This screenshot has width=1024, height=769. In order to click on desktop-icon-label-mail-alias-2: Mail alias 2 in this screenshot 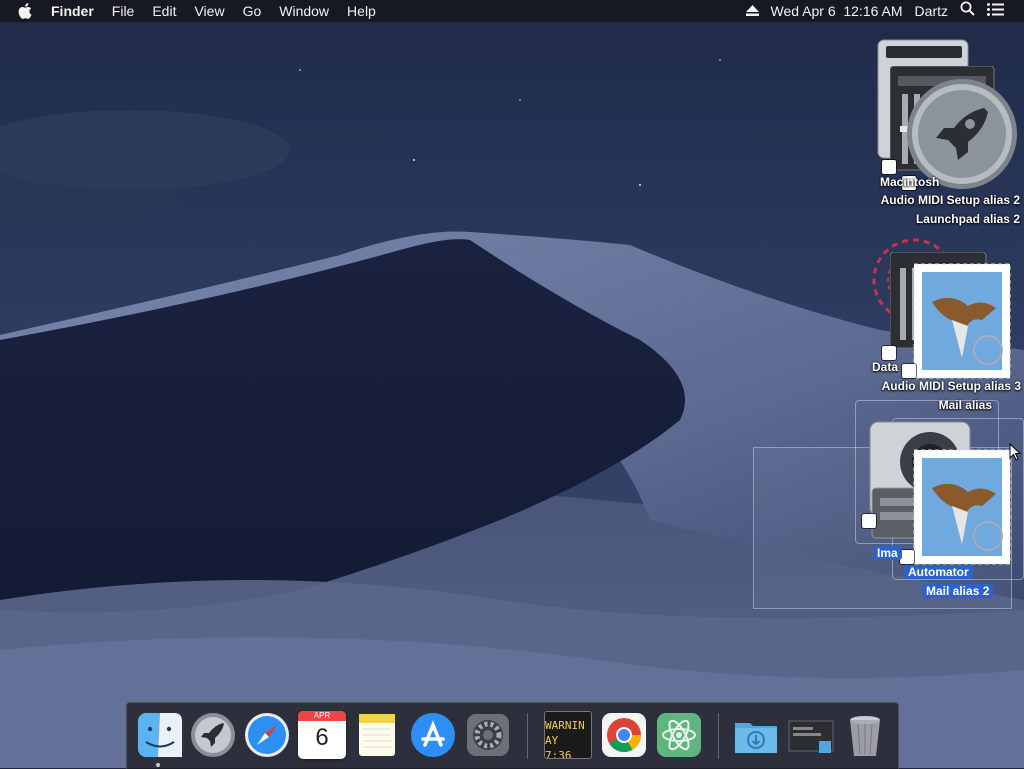, I will do `click(958, 591)`.